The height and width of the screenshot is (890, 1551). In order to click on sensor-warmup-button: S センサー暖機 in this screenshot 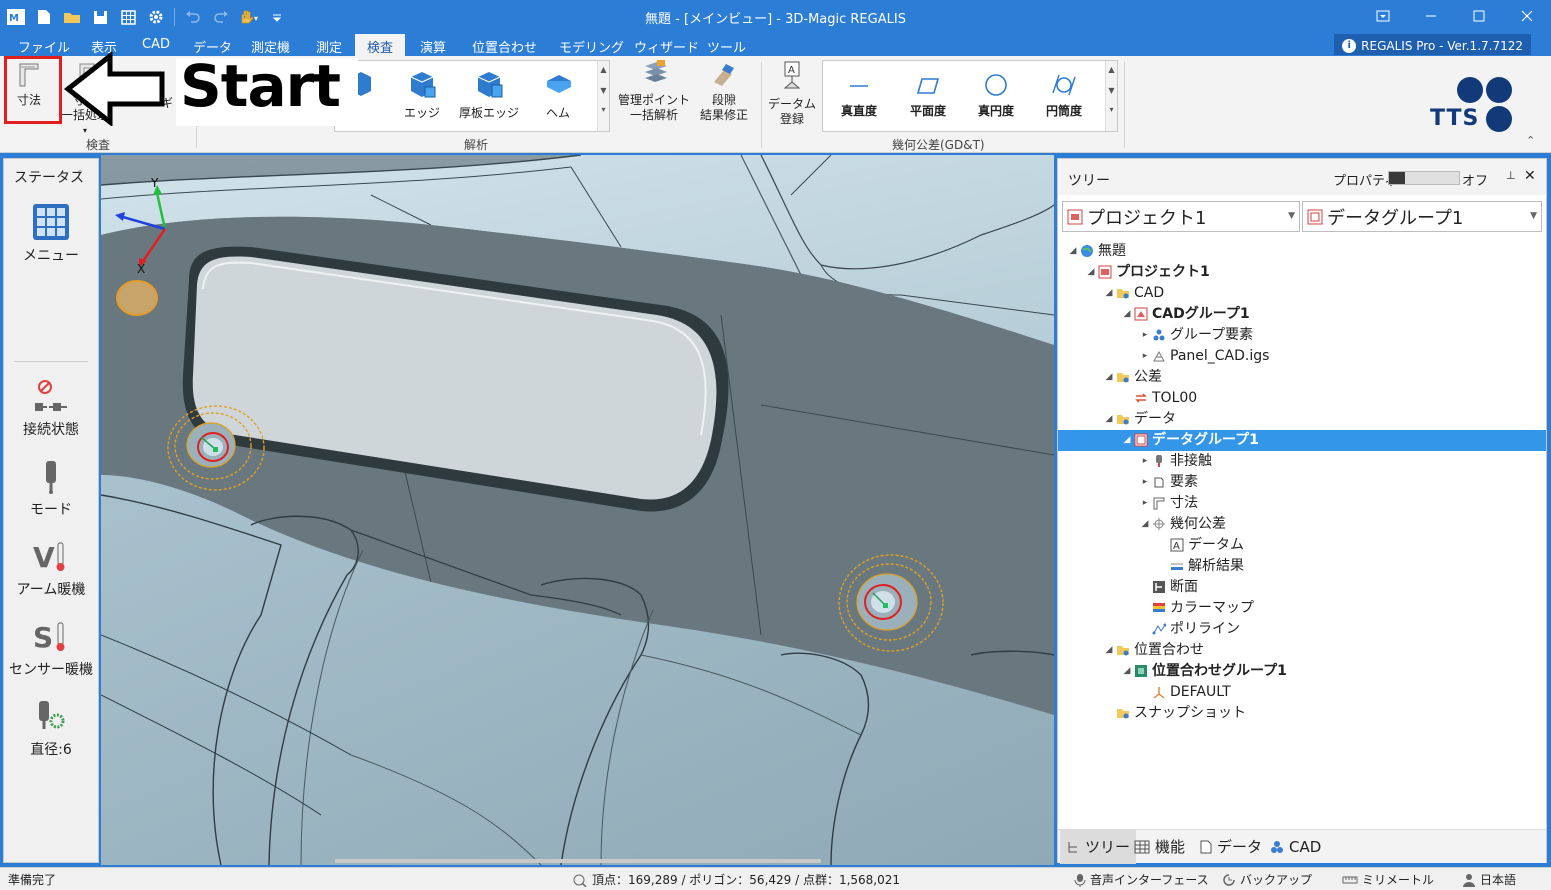, I will do `click(51, 649)`.